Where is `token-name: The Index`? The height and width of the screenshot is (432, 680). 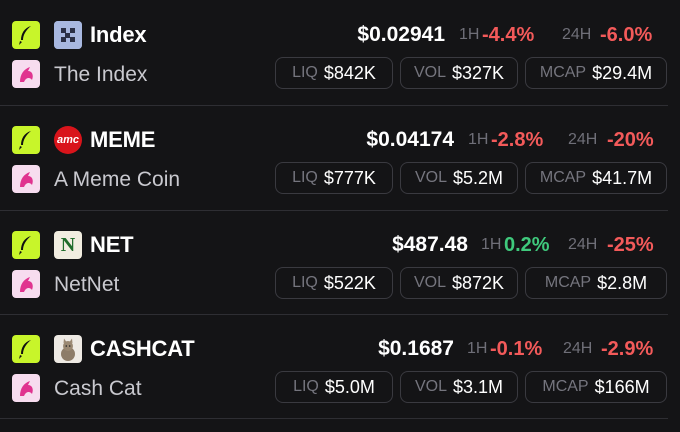 token-name: The Index is located at coordinates (101, 74).